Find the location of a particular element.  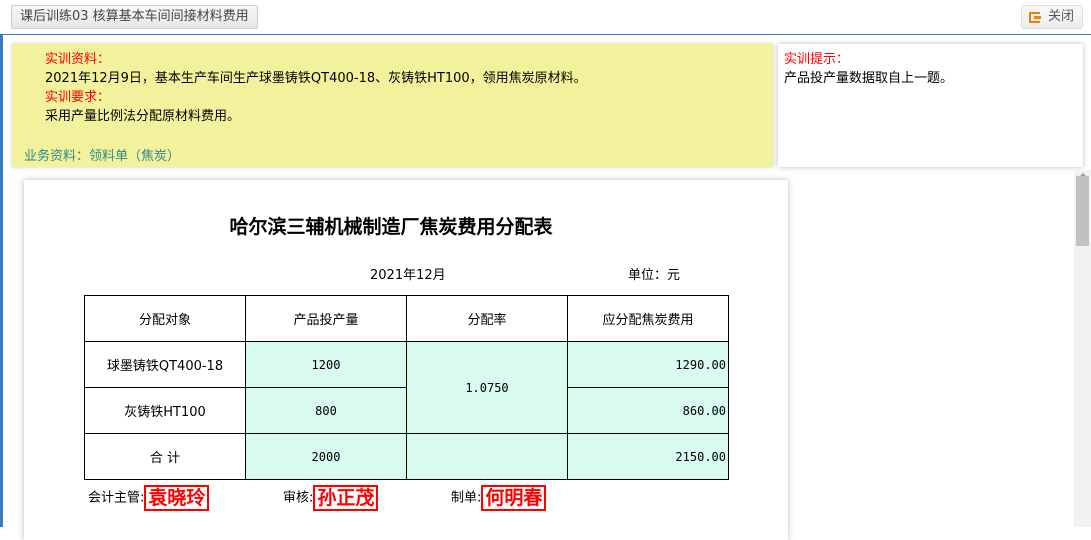

object-cell: 灰铸铁HT100 is located at coordinates (165, 410).